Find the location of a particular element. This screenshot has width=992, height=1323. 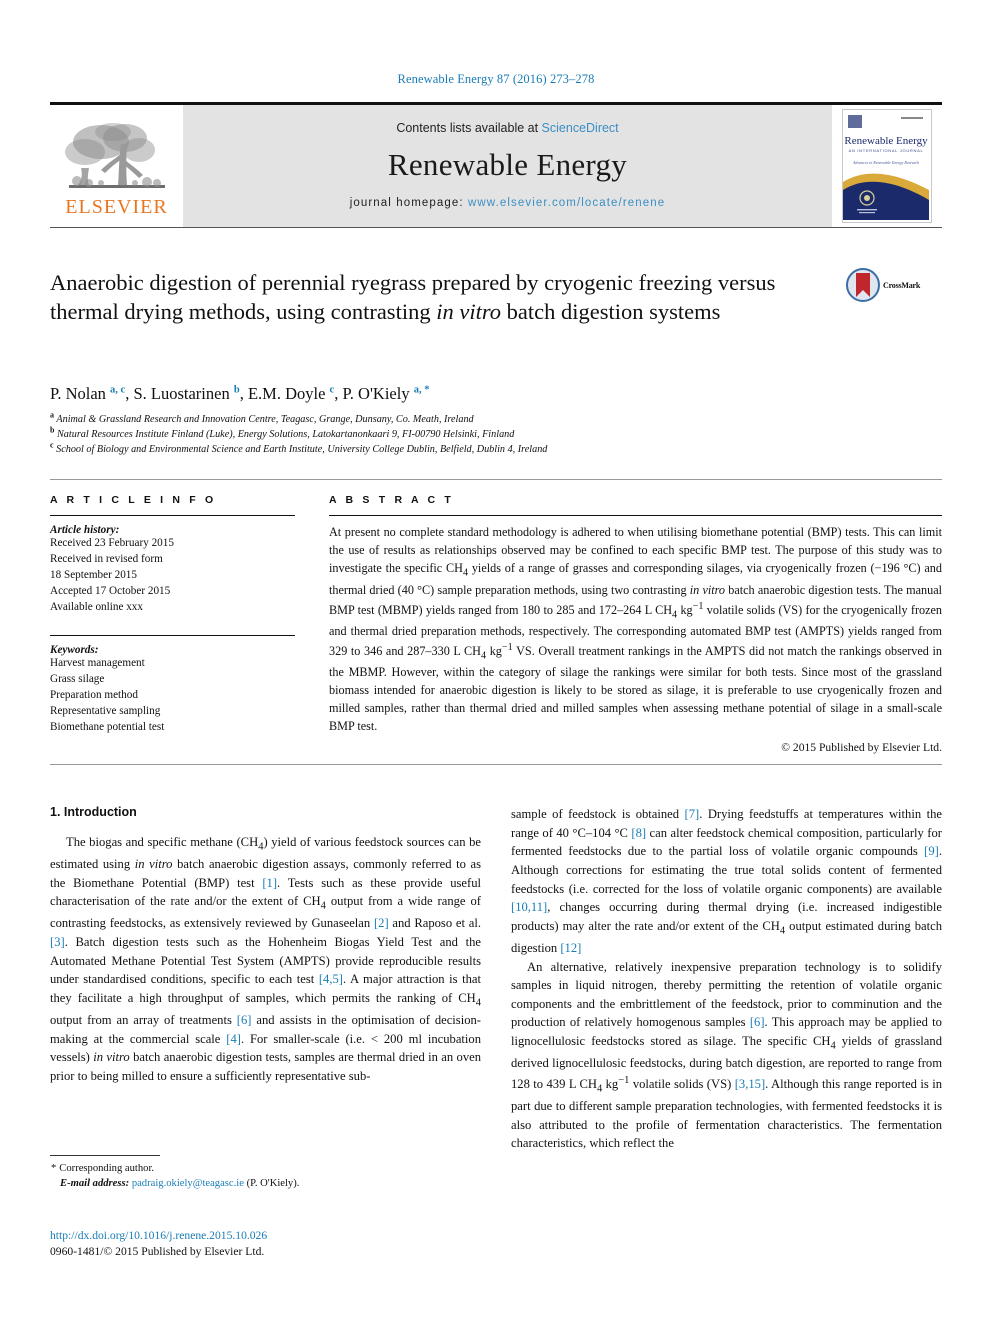

affiliation-mark: b is located at coordinates (52, 430).